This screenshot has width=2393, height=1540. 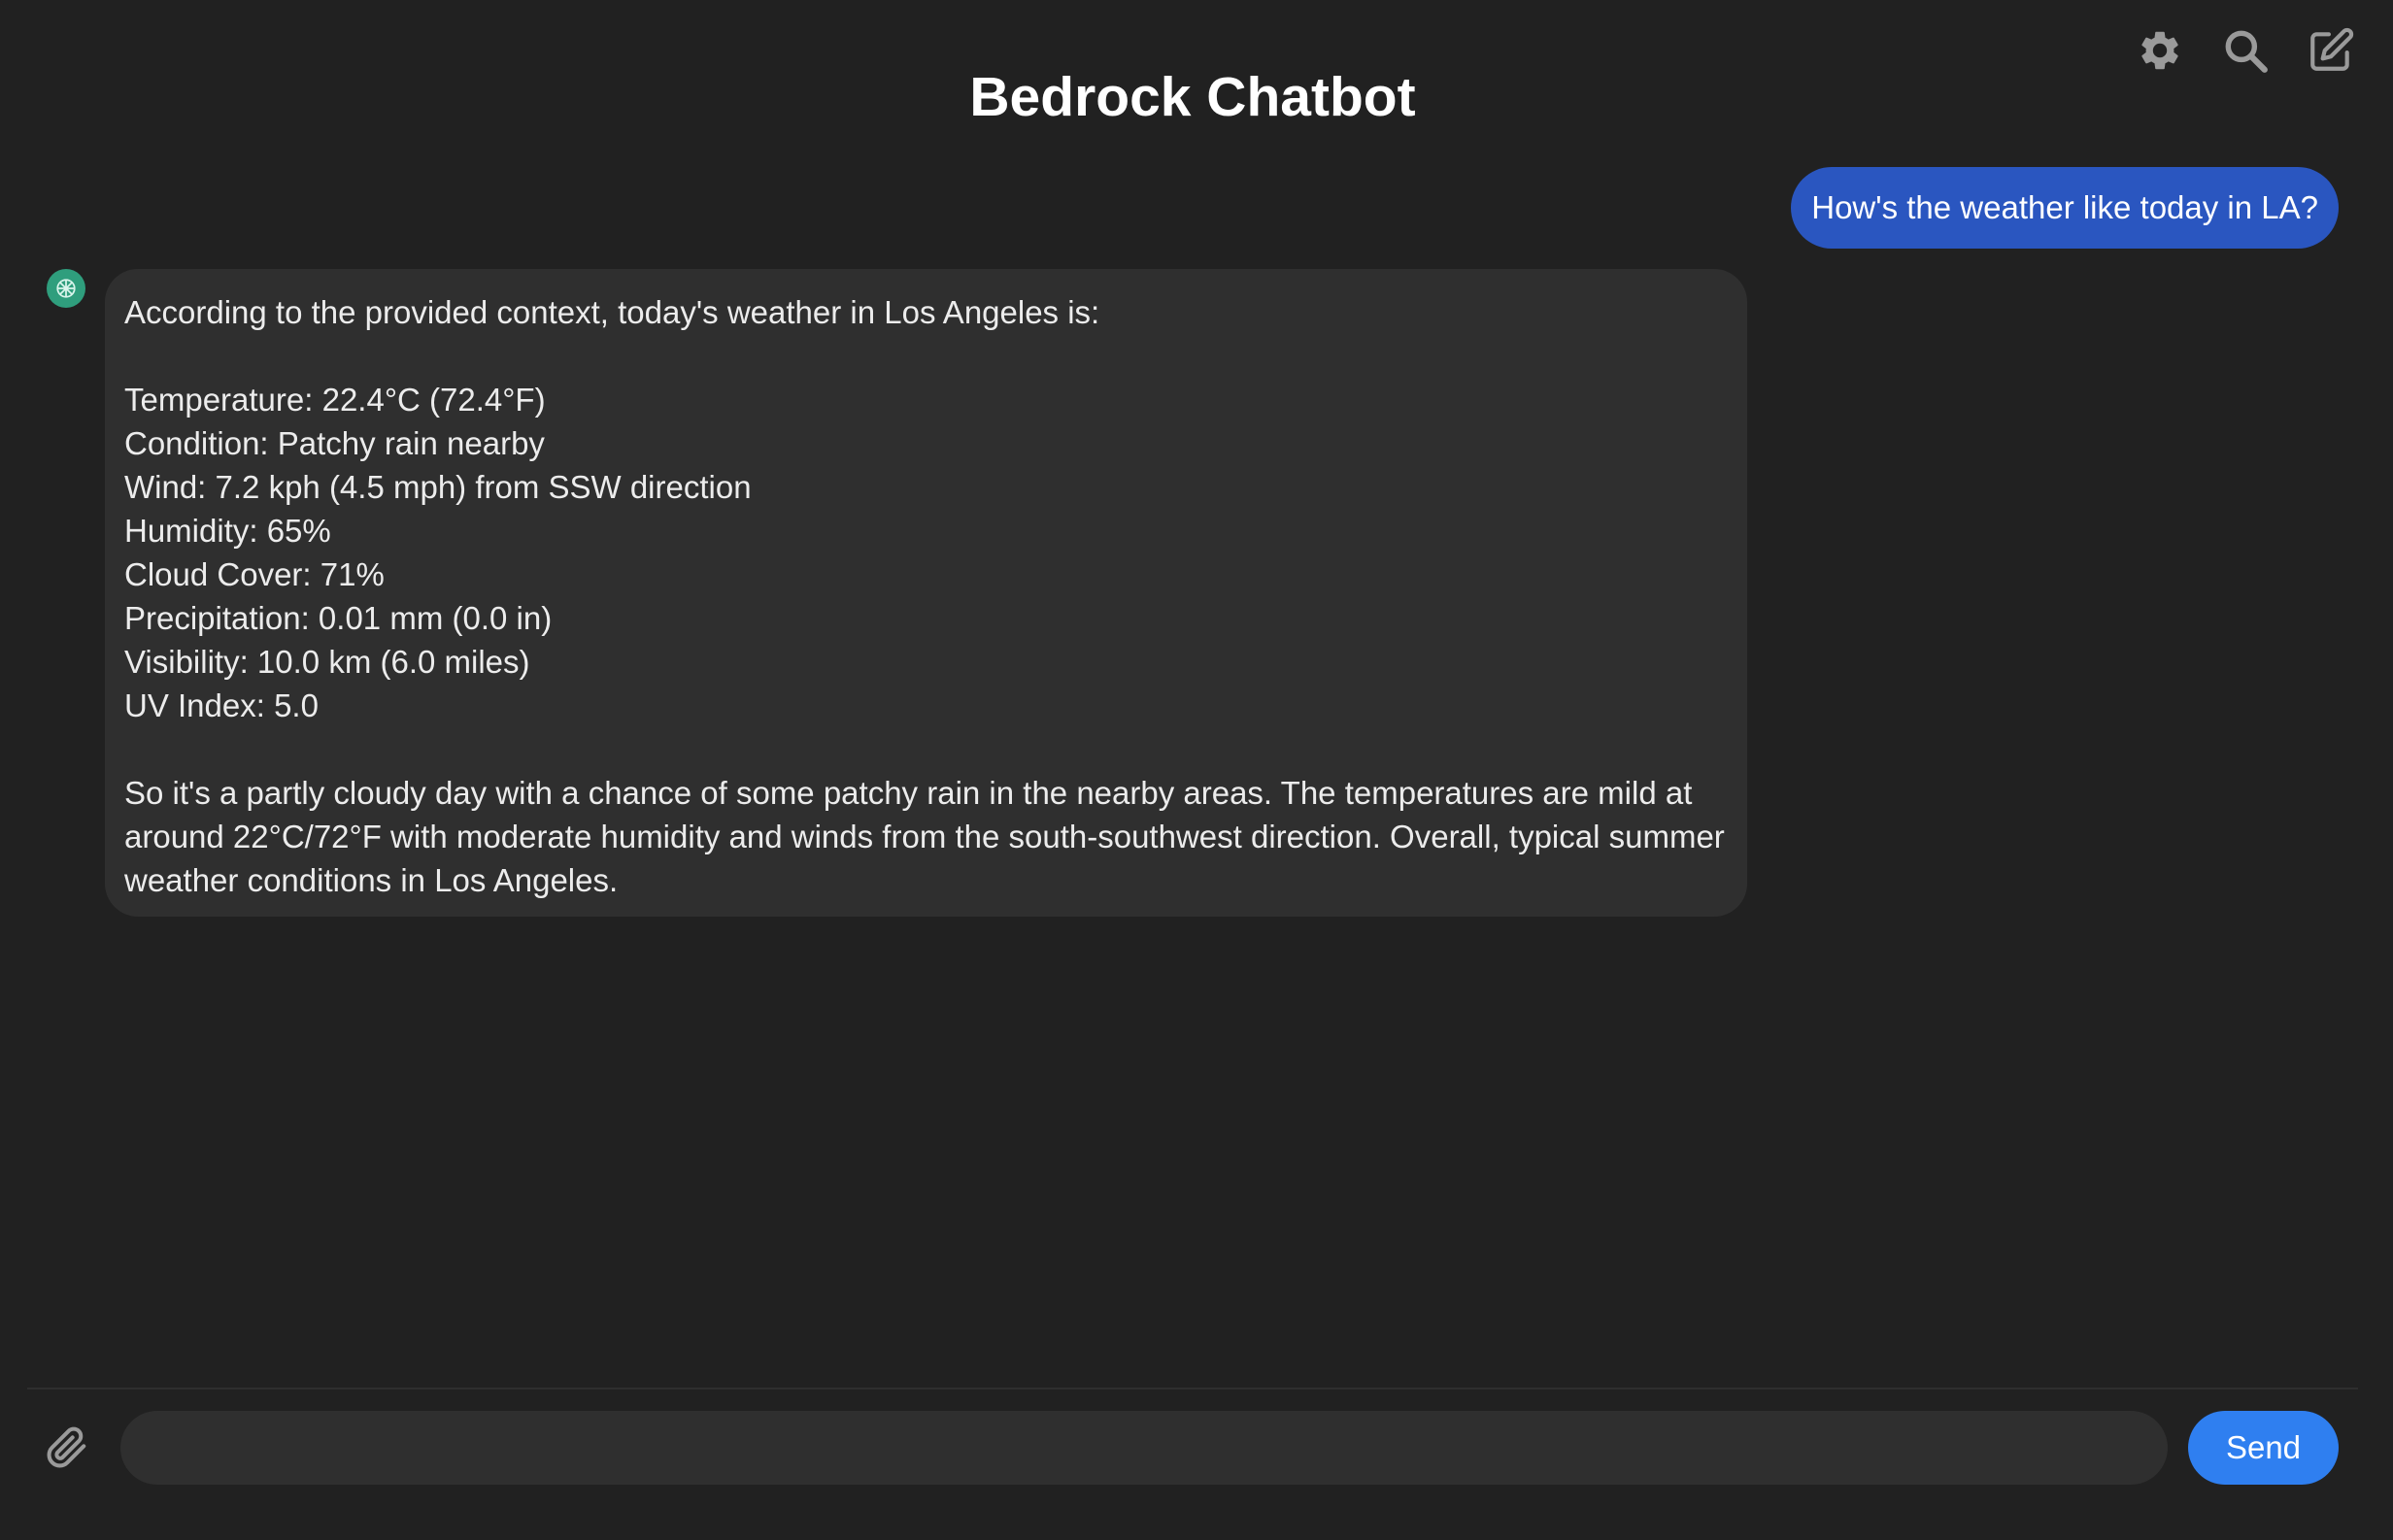 I want to click on new-chat-button, so click(x=2331, y=50).